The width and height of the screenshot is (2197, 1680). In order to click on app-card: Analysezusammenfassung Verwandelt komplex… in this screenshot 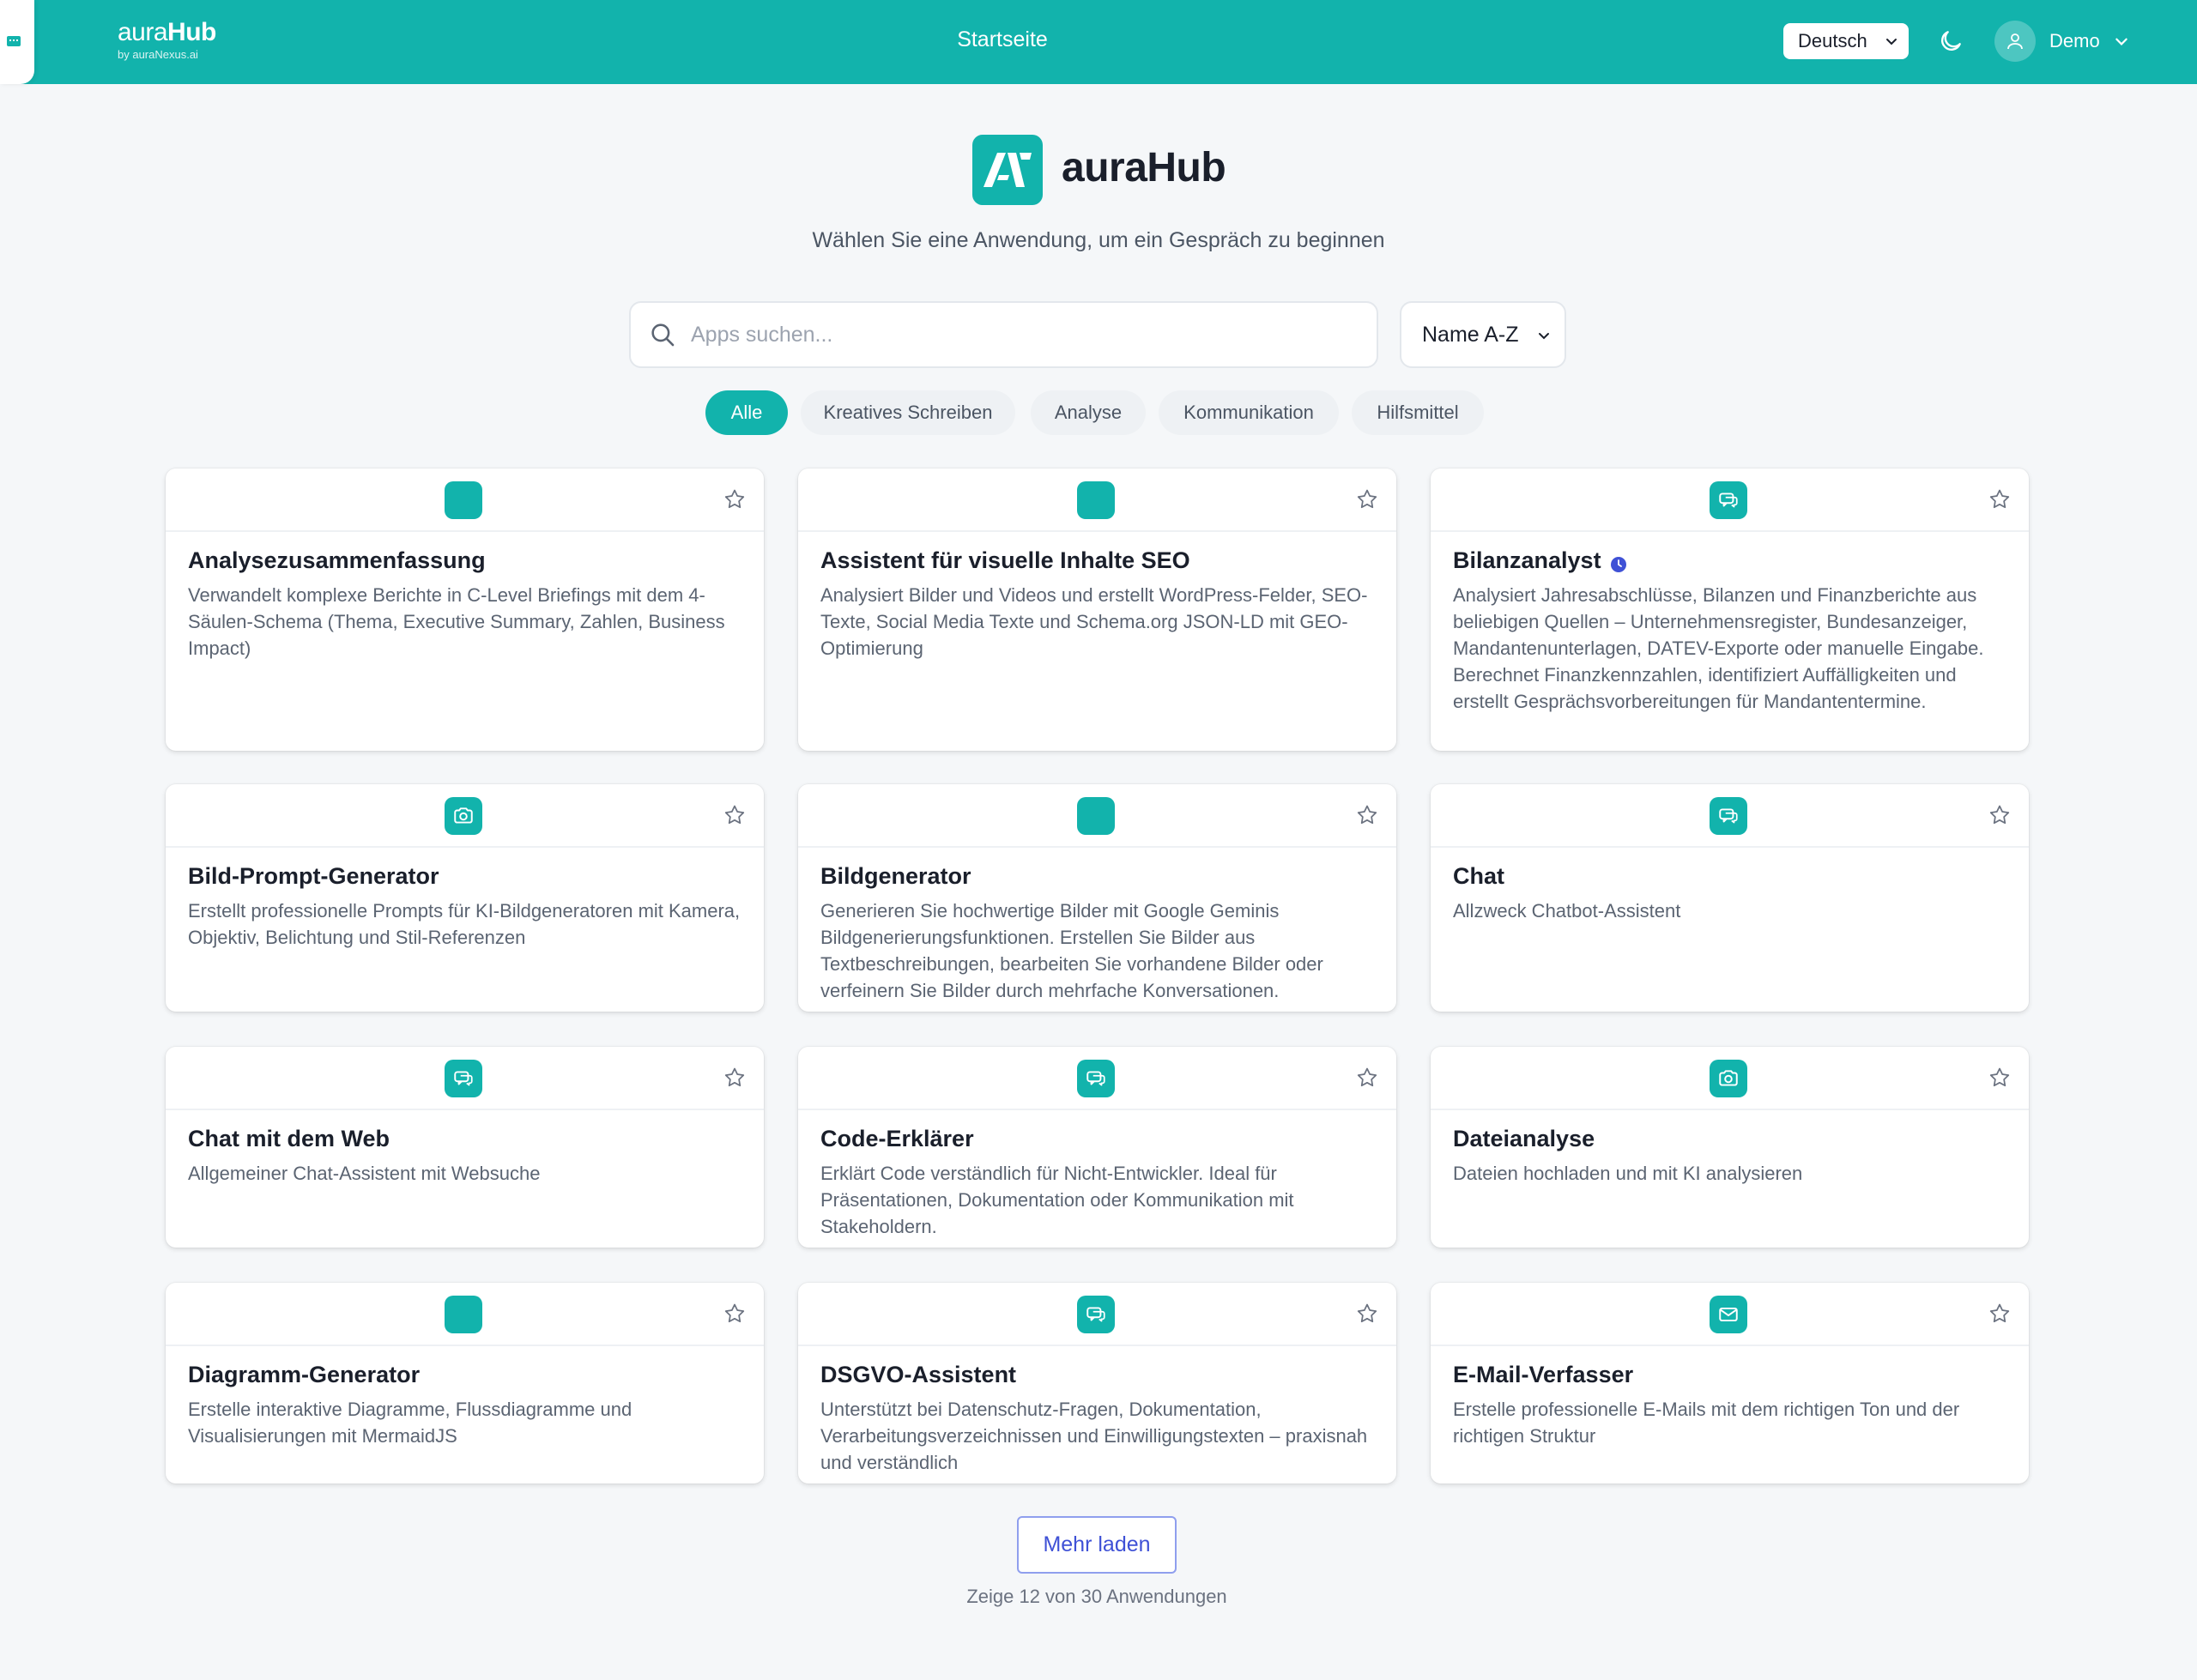, I will do `click(465, 609)`.